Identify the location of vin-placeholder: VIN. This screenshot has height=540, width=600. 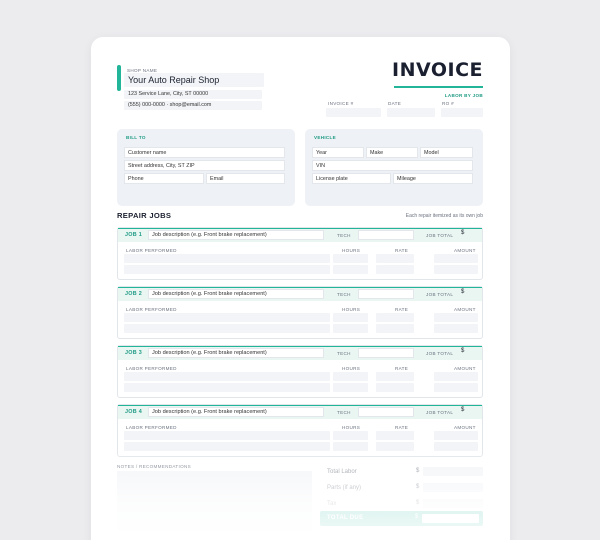
(320, 166).